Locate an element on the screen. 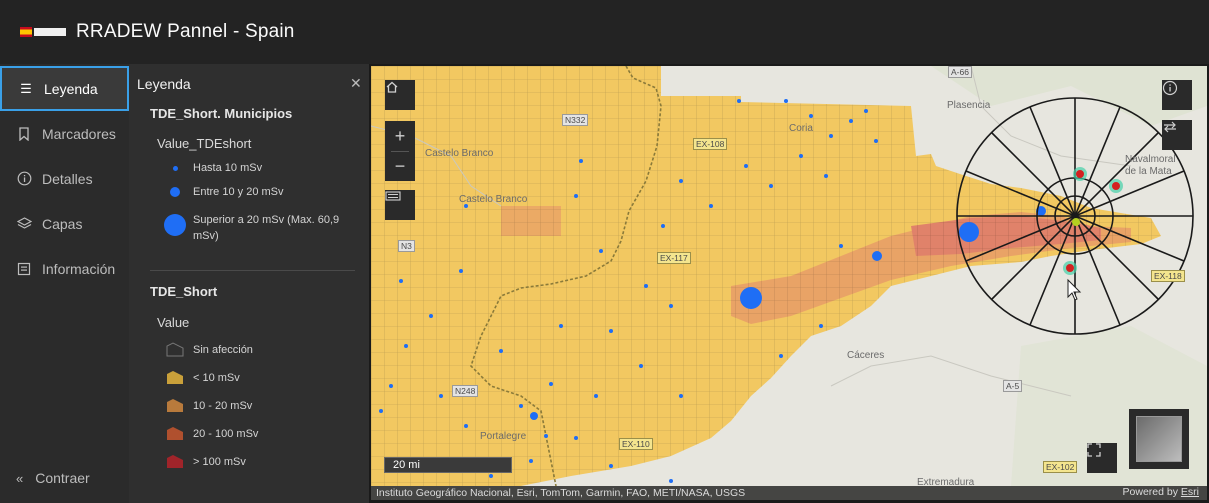 The image size is (1209, 503). swipe-compare-button is located at coordinates (1177, 135).